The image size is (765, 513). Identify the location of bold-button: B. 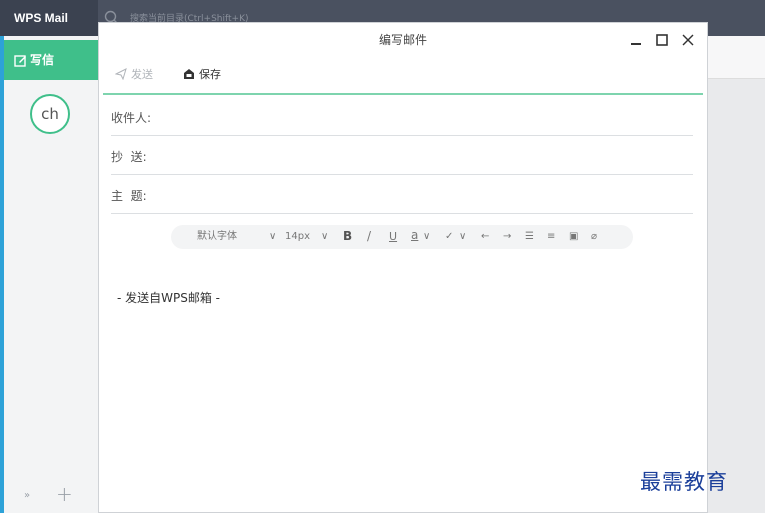
(347, 236).